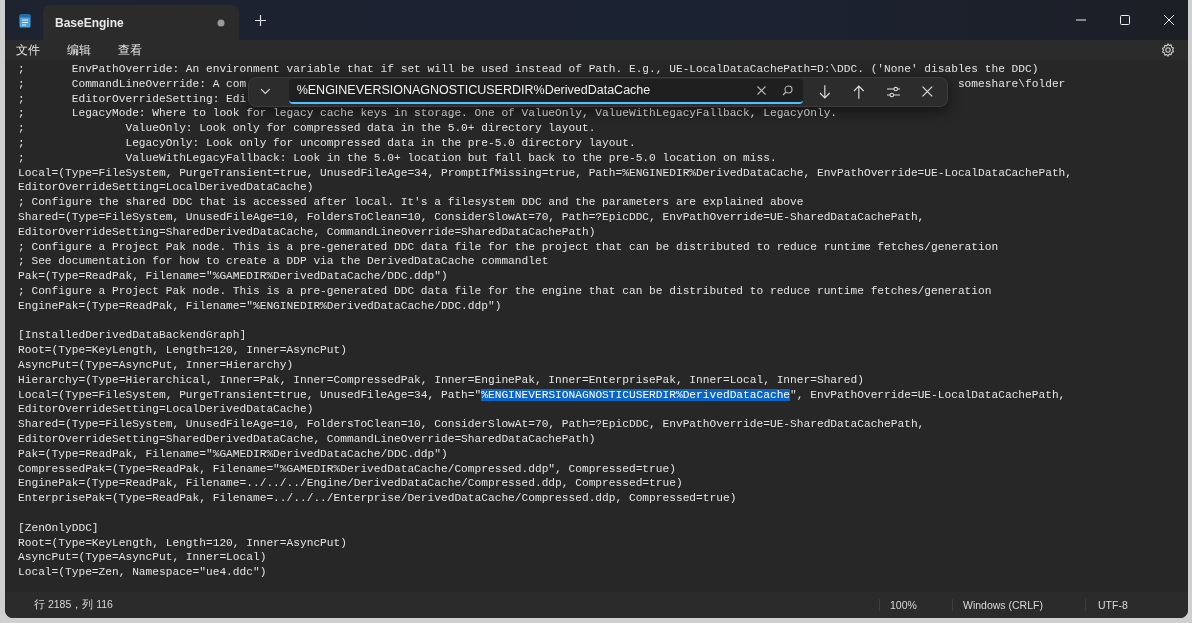  I want to click on new-tab-icon, so click(260, 20).